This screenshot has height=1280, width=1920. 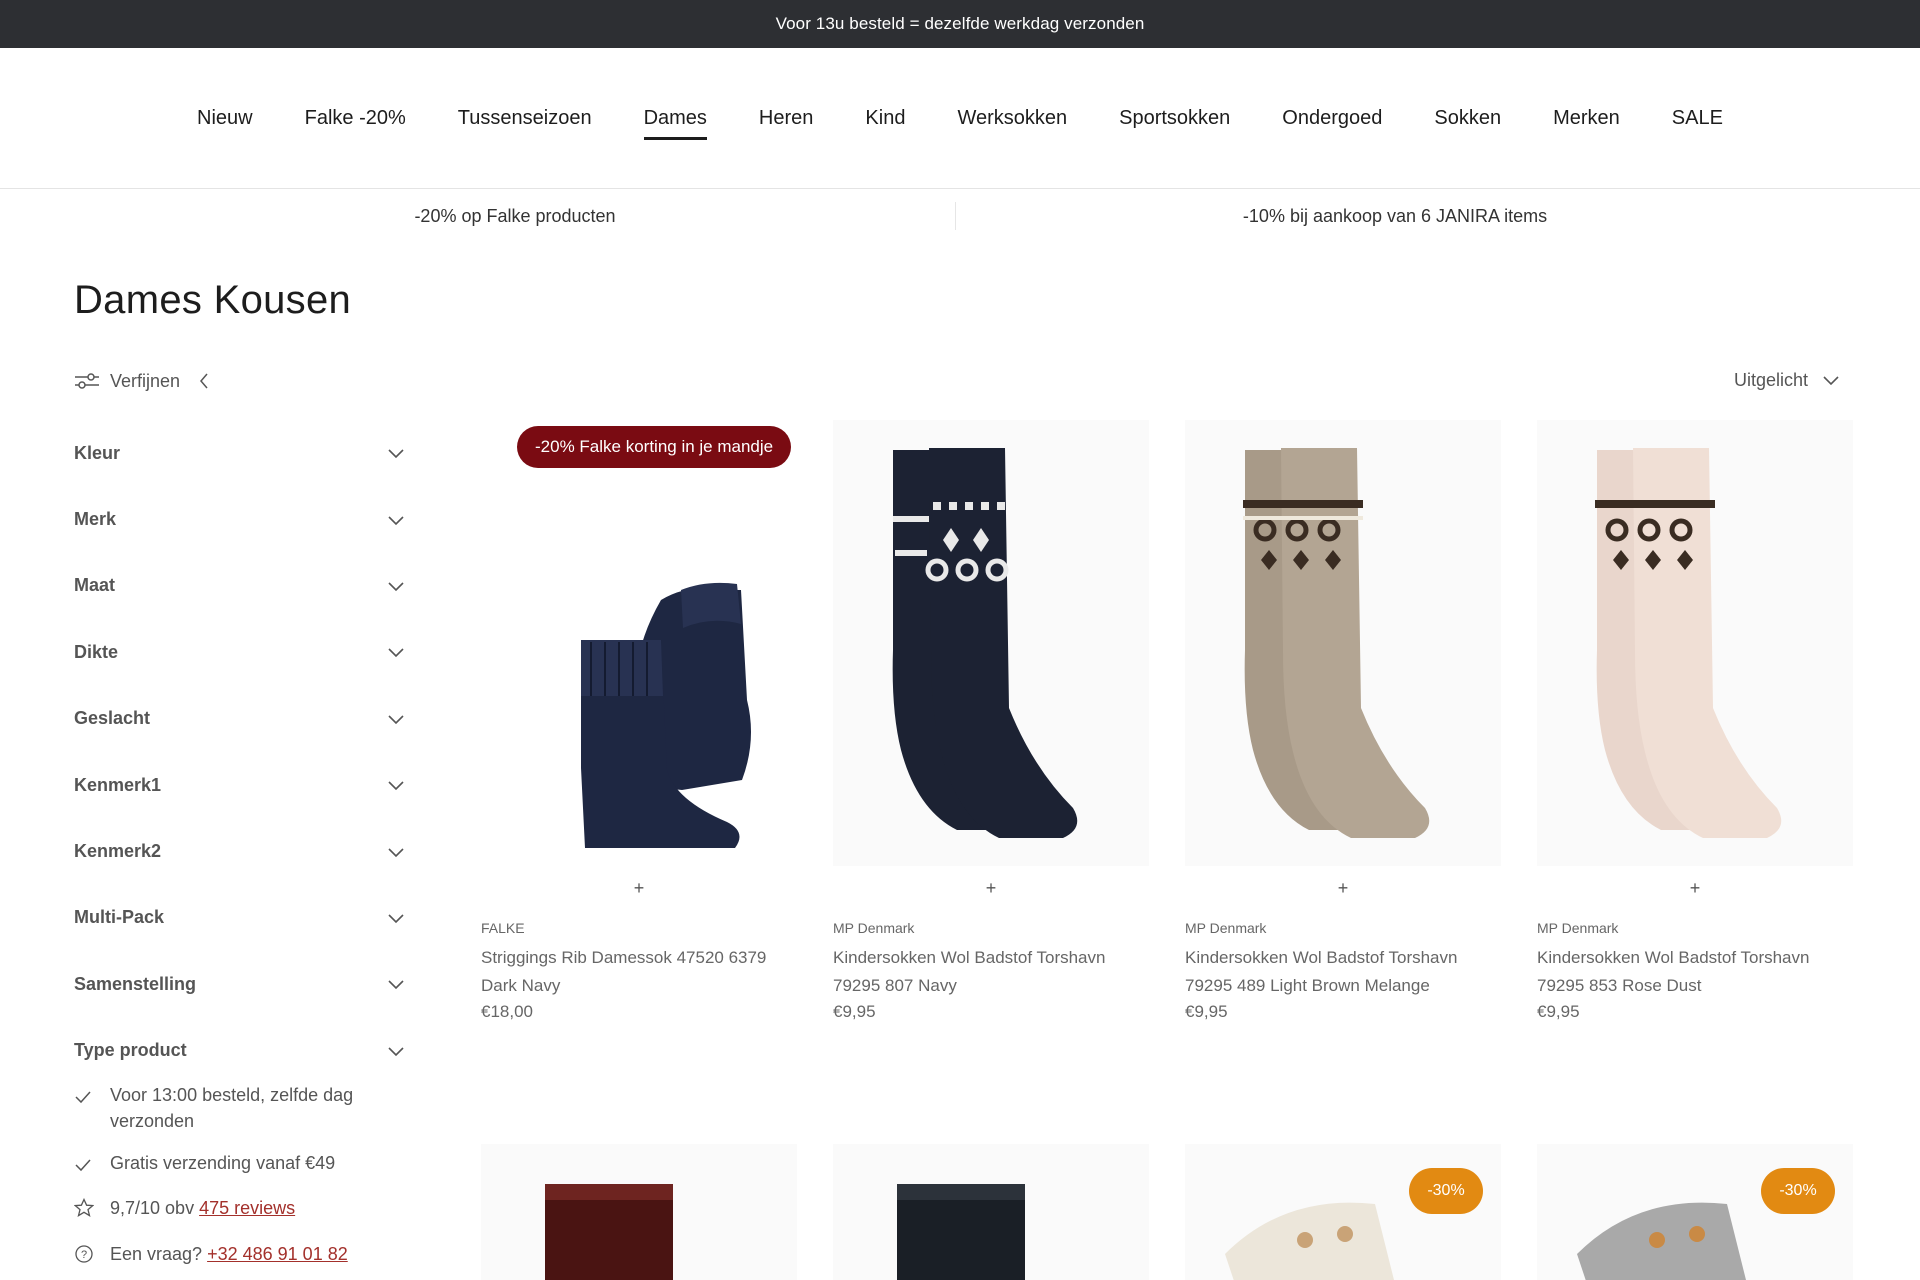 I want to click on page-title: Dames Kousen, so click(x=213, y=300).